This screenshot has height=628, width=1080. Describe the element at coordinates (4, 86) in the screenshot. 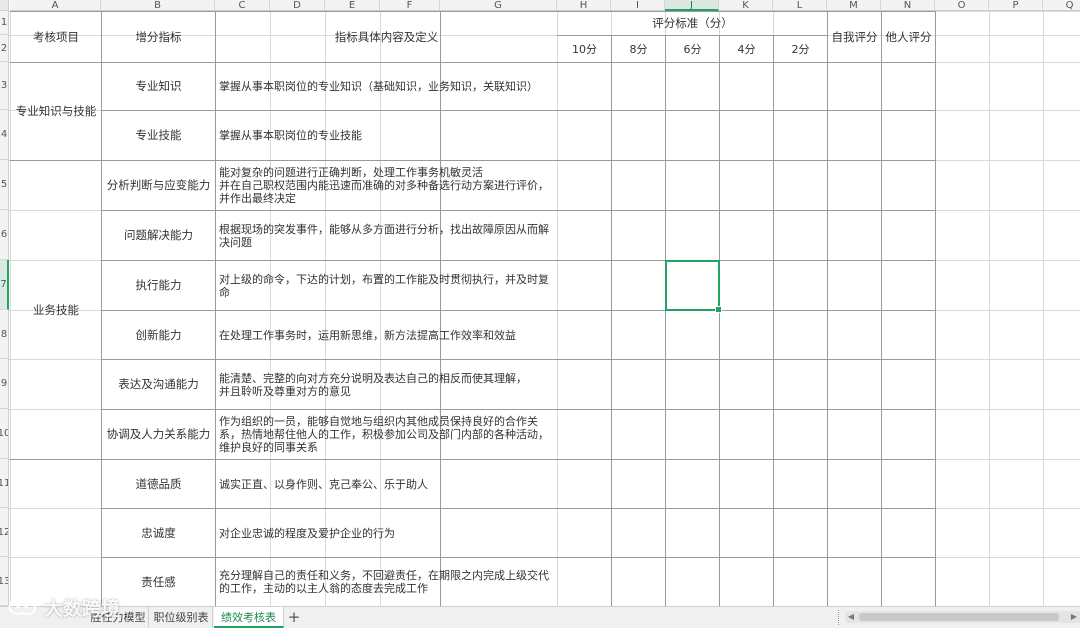

I see `row-header-3: 3` at that location.